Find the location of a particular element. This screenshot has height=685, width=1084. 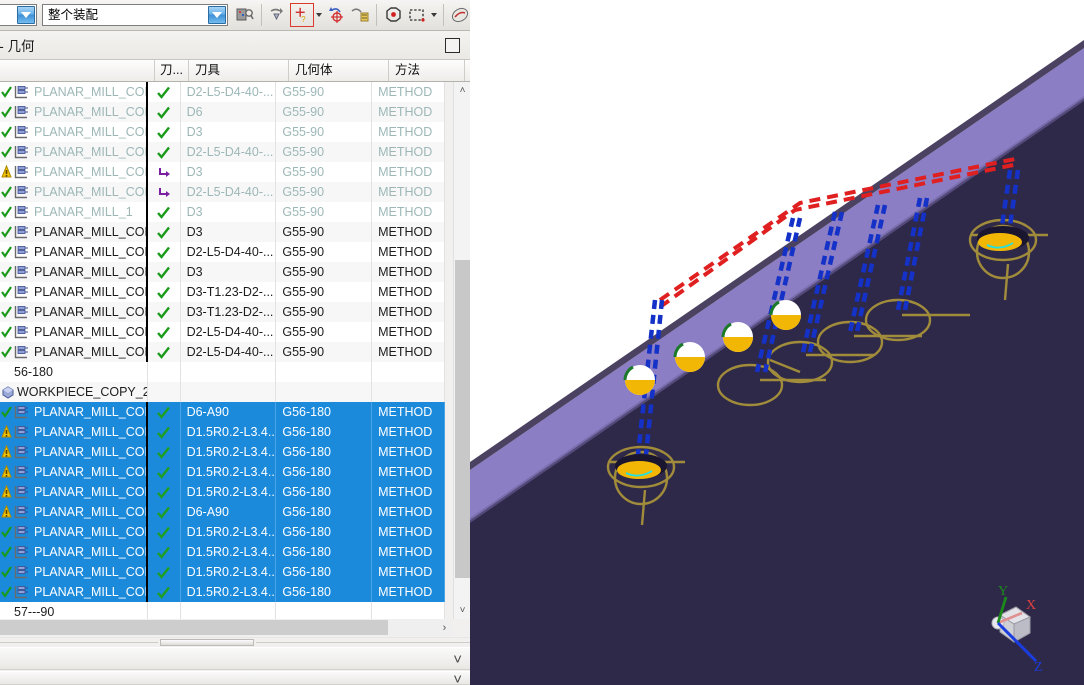

grid-vertical-scrollbar: ˄ ˅ is located at coordinates (462, 350).